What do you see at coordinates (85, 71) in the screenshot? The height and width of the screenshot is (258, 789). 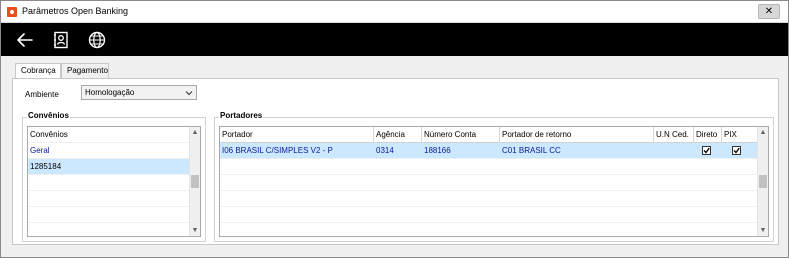 I see `tab-pagamento: Pagamento` at bounding box center [85, 71].